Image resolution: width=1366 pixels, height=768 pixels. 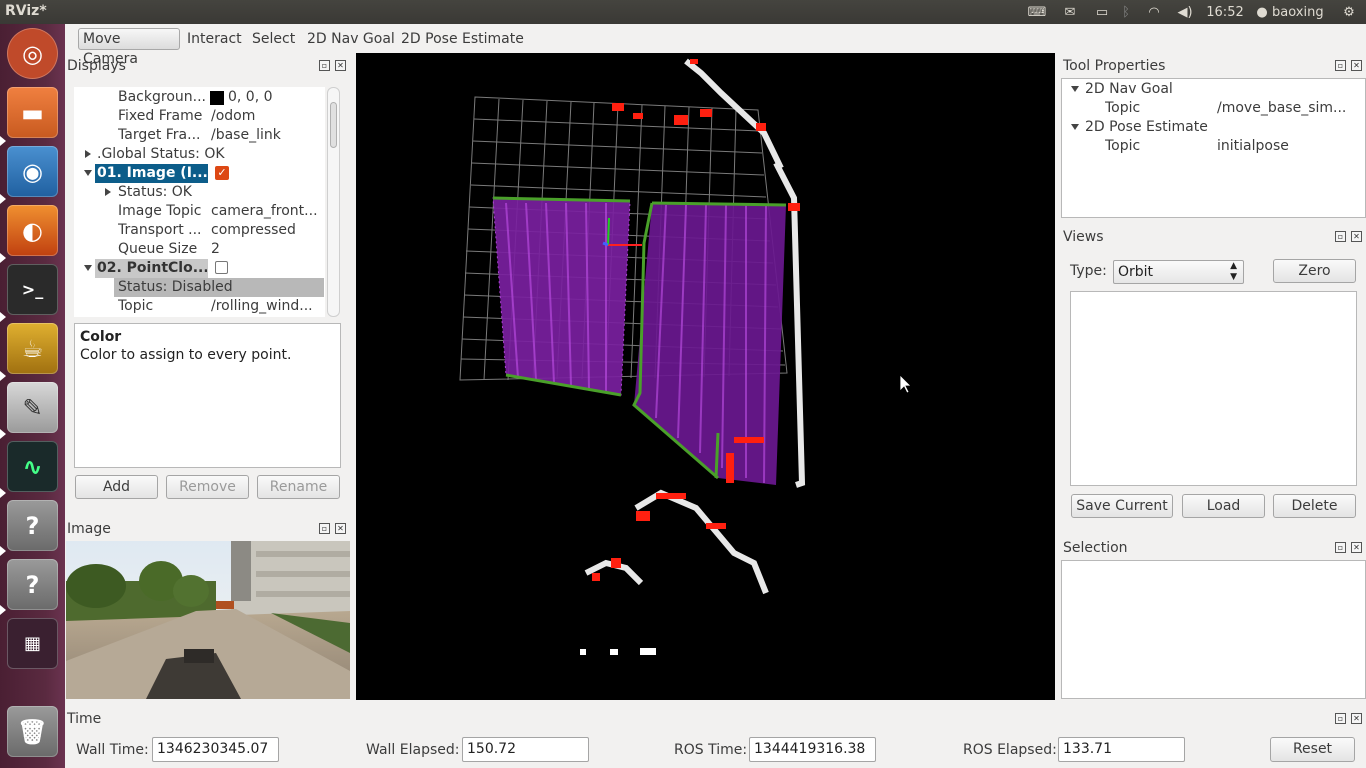 I want to click on remove-display-button: Remove, so click(x=207, y=487).